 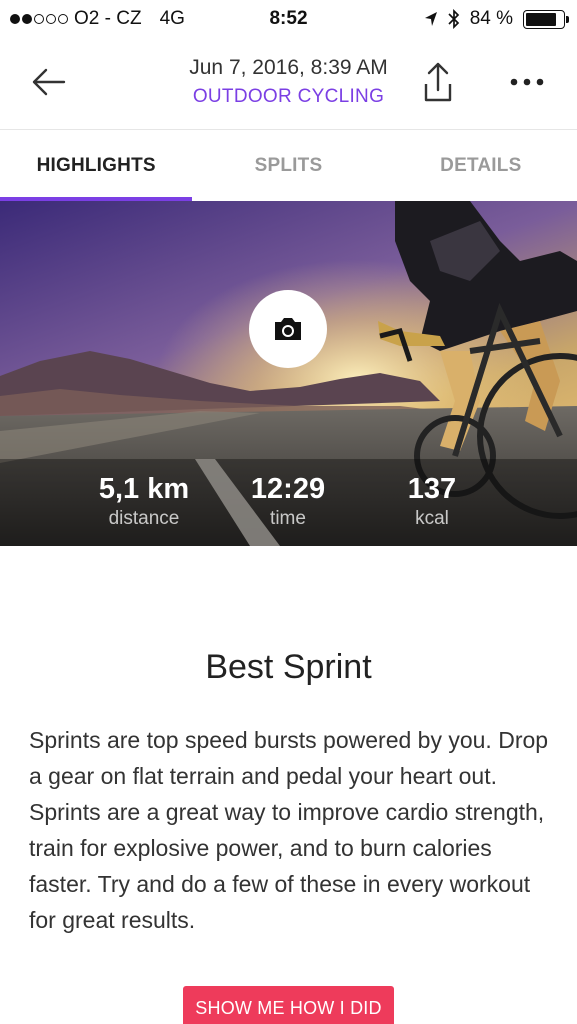 I want to click on battery-percent: 84 %, so click(x=491, y=18).